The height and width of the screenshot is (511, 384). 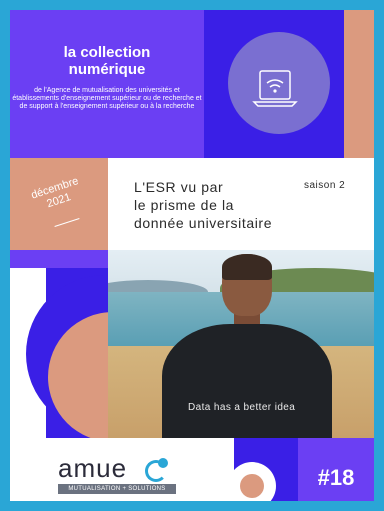 What do you see at coordinates (5, 255) in the screenshot?
I see `frame-left` at bounding box center [5, 255].